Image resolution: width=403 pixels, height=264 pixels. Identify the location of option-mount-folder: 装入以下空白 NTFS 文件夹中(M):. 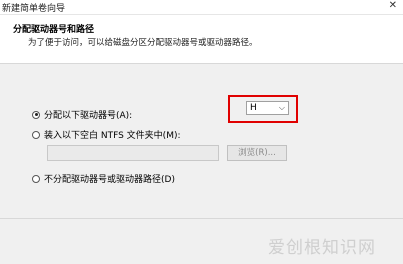
(106, 134).